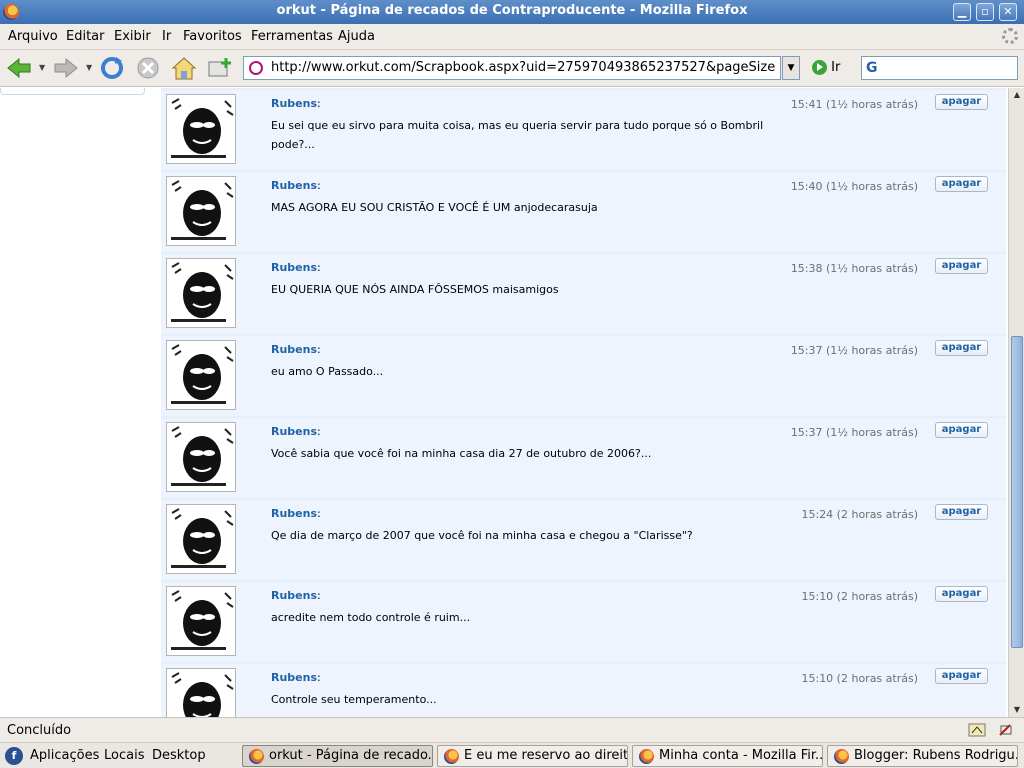 This screenshot has height=768, width=1024. I want to click on back-dropdown-icon: ▼, so click(42, 67).